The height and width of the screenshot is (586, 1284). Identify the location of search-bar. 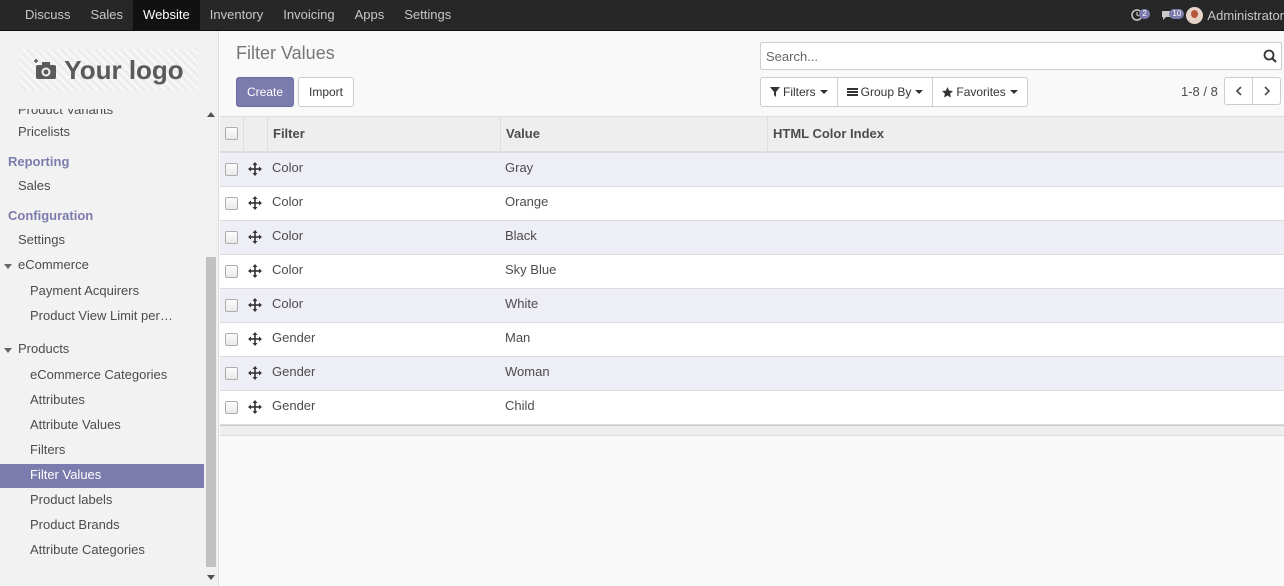
(1021, 56).